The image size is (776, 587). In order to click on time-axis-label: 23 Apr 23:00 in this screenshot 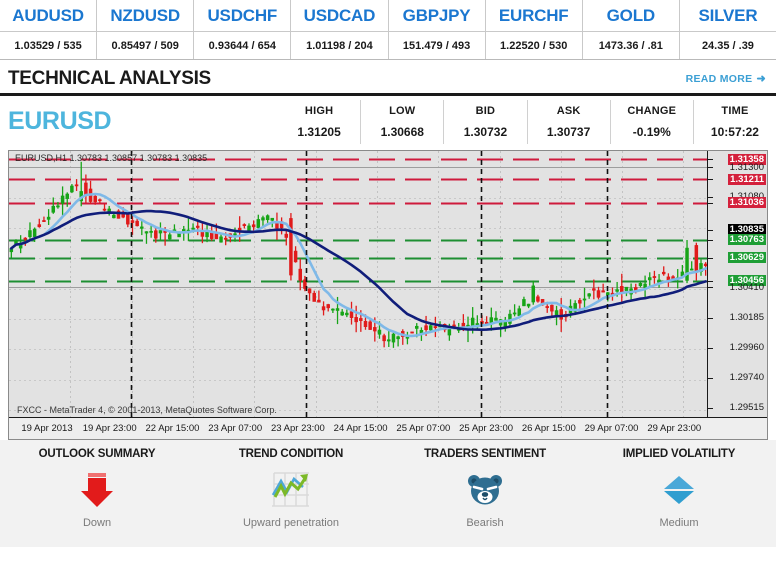, I will do `click(297, 428)`.